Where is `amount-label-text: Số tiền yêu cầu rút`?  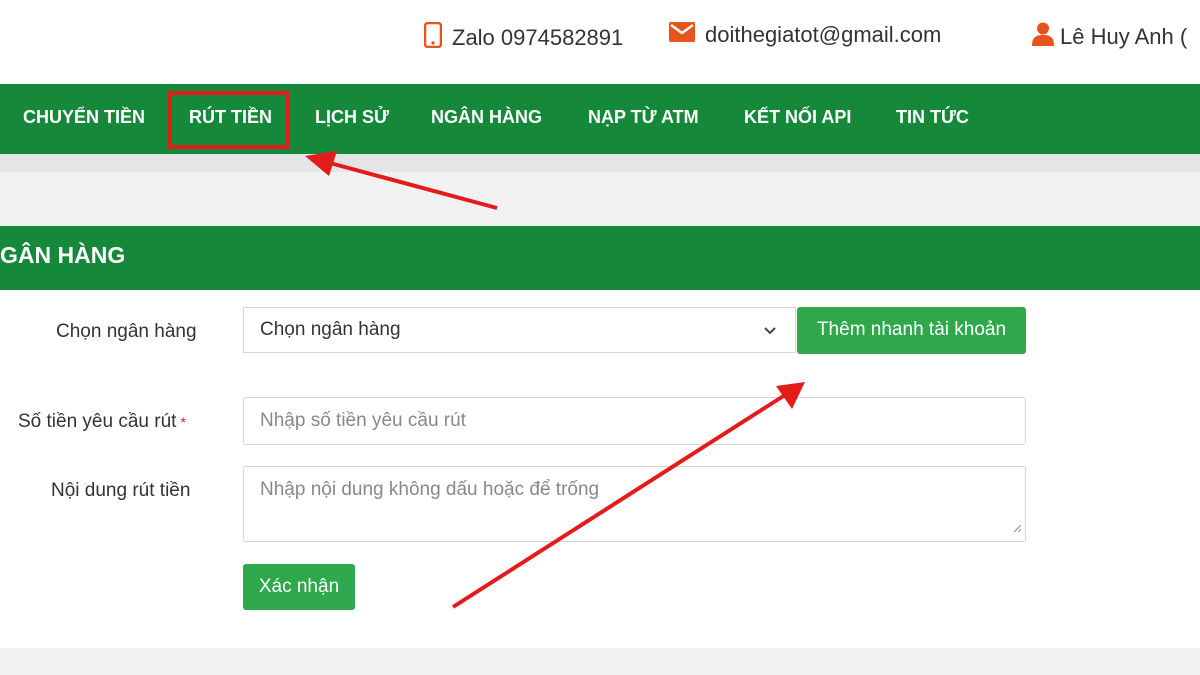
amount-label-text: Số tiền yêu cầu rút is located at coordinates (97, 421).